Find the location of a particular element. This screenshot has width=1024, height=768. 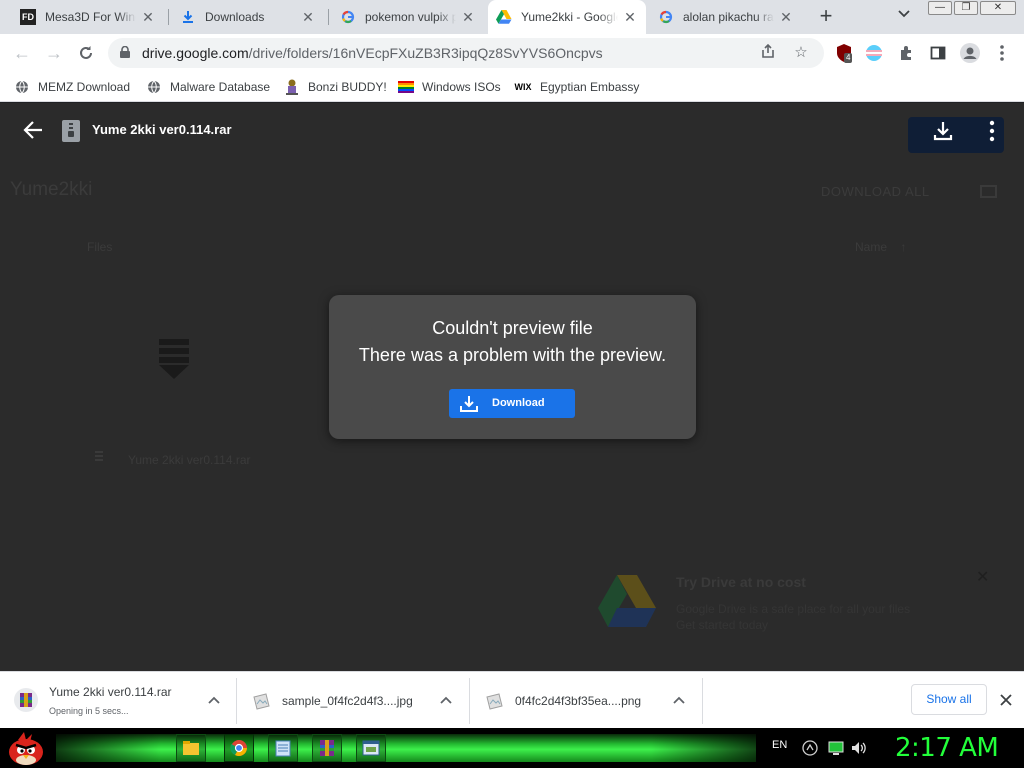

sound-effects-tray-icon is located at coordinates (810, 748).